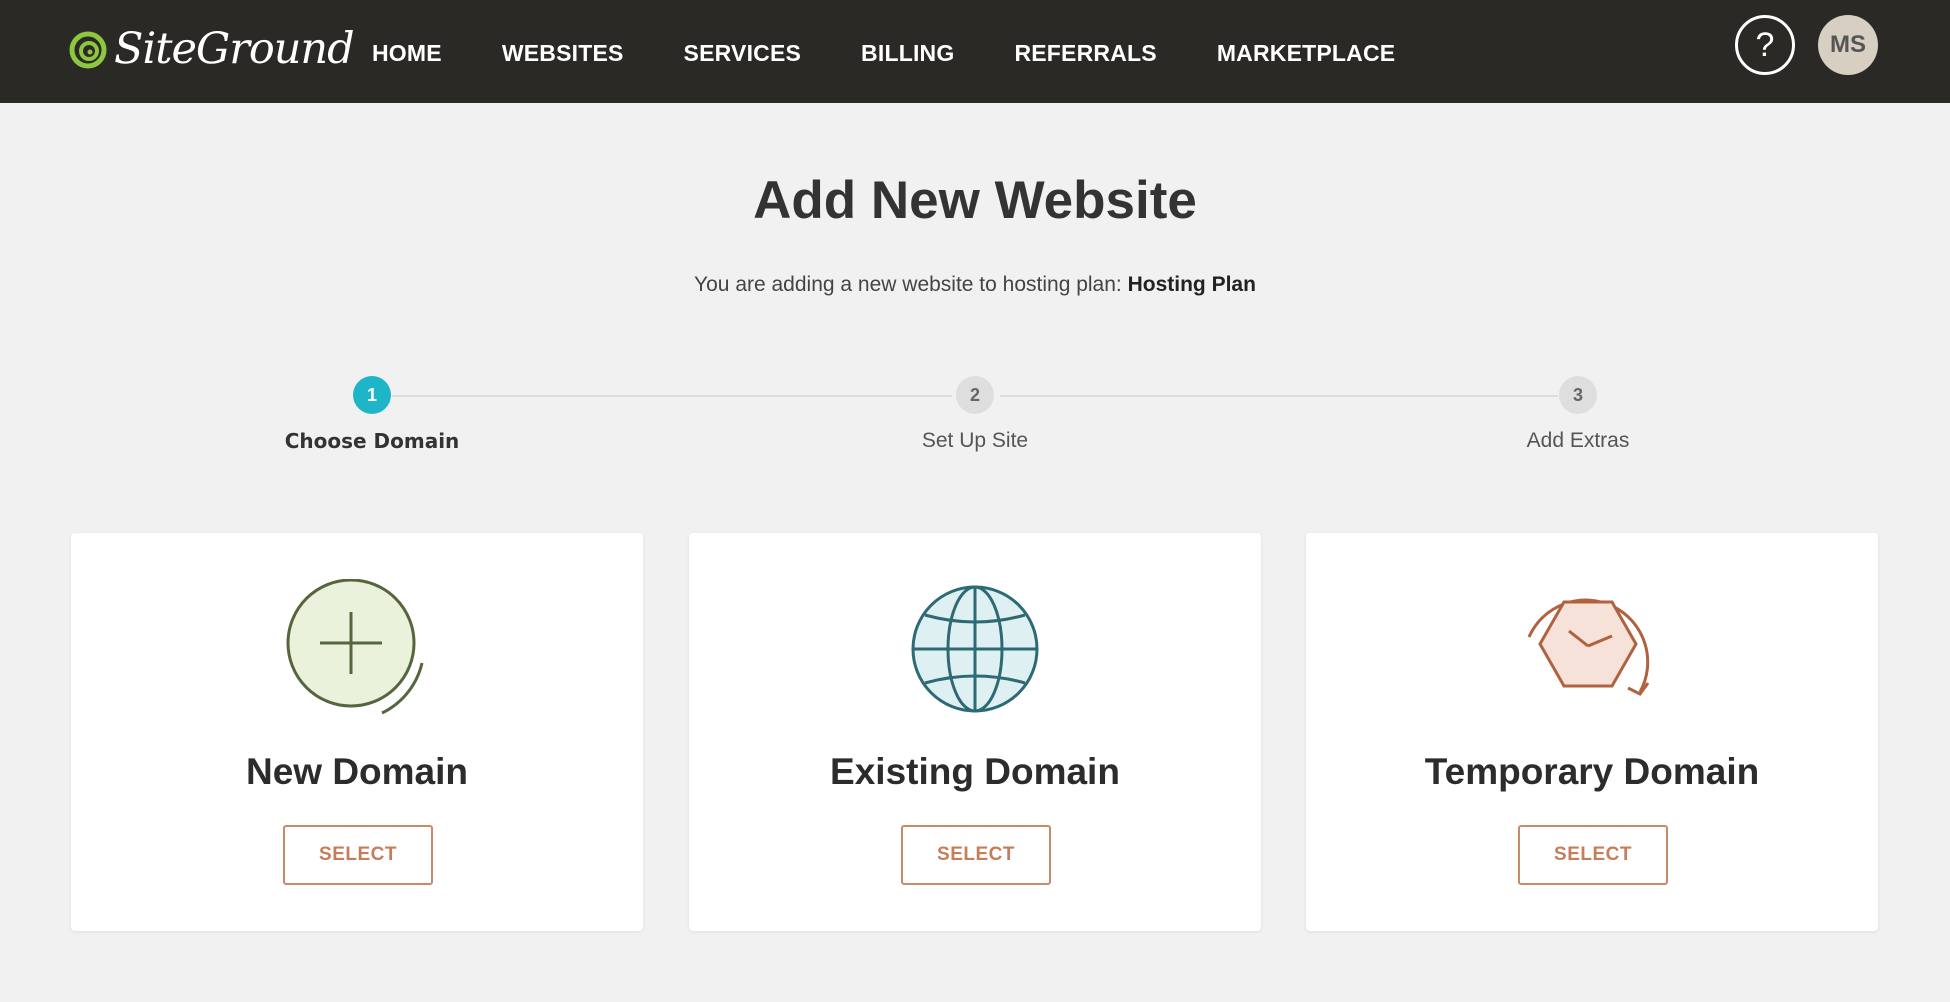  What do you see at coordinates (1085, 53) in the screenshot?
I see `nav-item-referrals: REFERRALS` at bounding box center [1085, 53].